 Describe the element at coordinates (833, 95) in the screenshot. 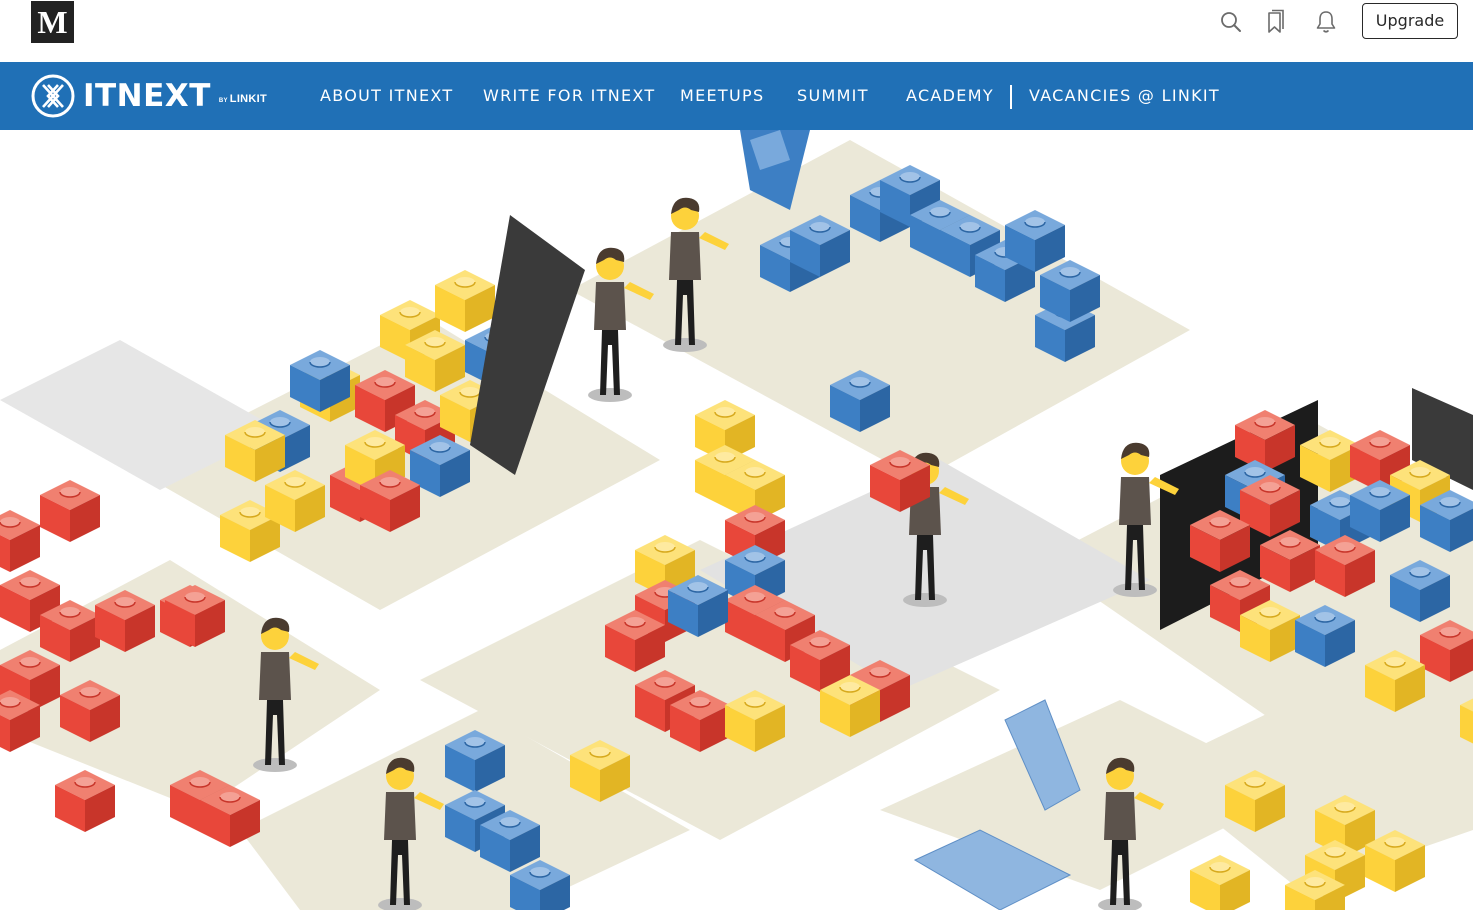

I see `nav-summit: SUMMIT` at that location.